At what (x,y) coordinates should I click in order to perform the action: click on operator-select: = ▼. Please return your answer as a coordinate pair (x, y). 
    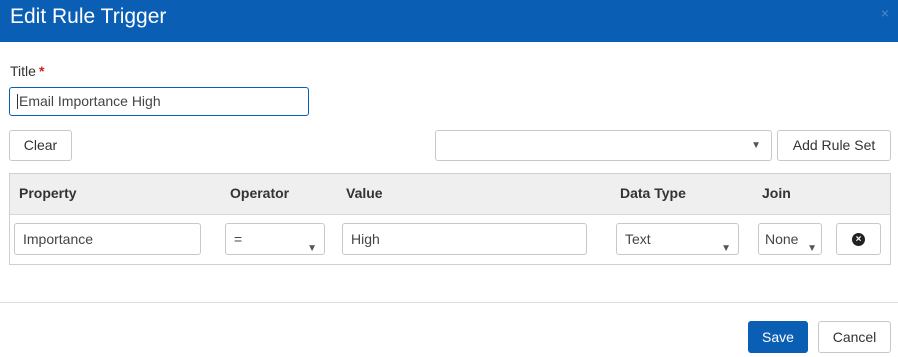
    Looking at the image, I should click on (275, 239).